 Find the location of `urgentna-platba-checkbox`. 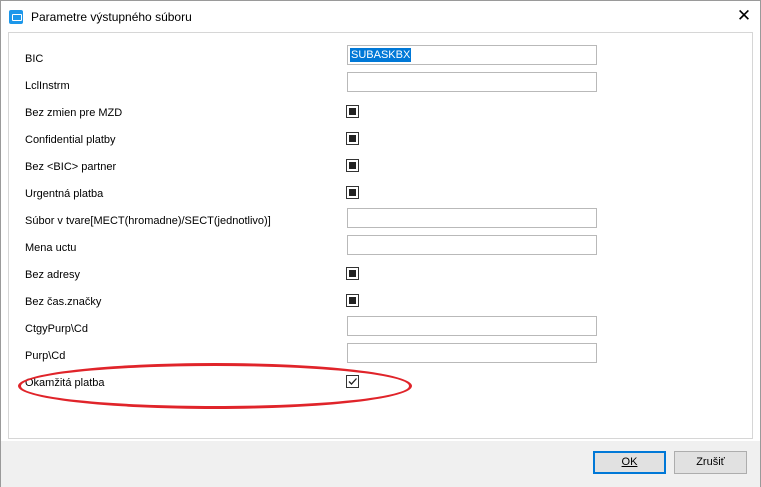

urgentna-platba-checkbox is located at coordinates (352, 192).